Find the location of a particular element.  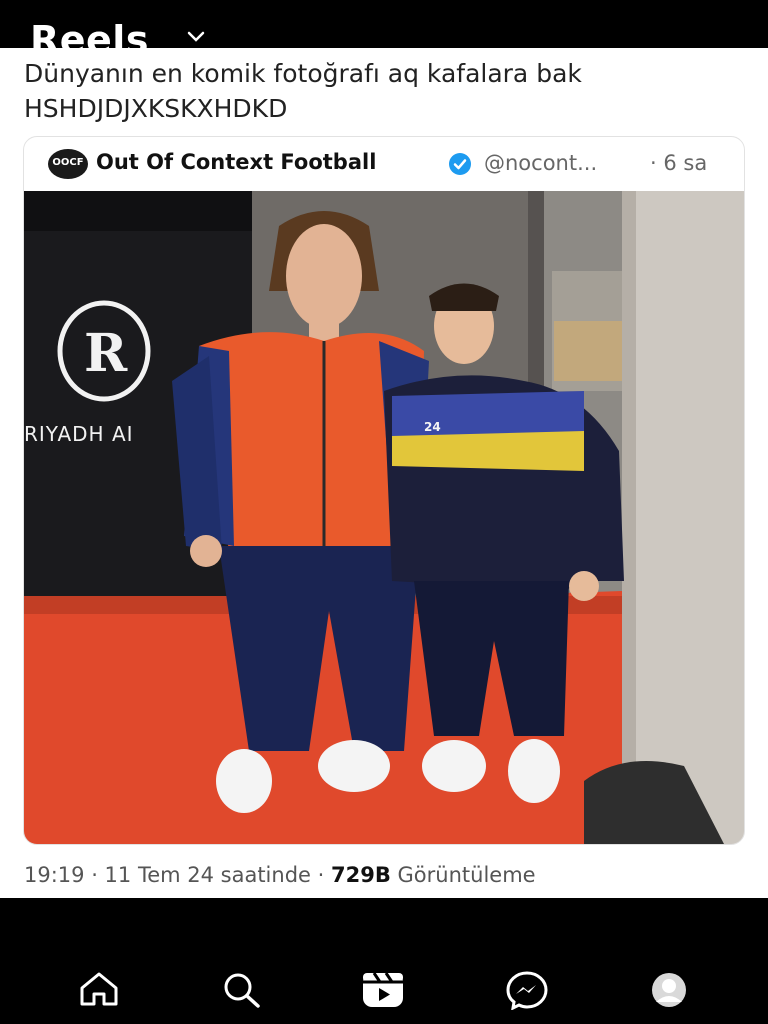

tweet-timestamp: 19:19 · 11 Tem 24 saatinde · is located at coordinates (174, 875).